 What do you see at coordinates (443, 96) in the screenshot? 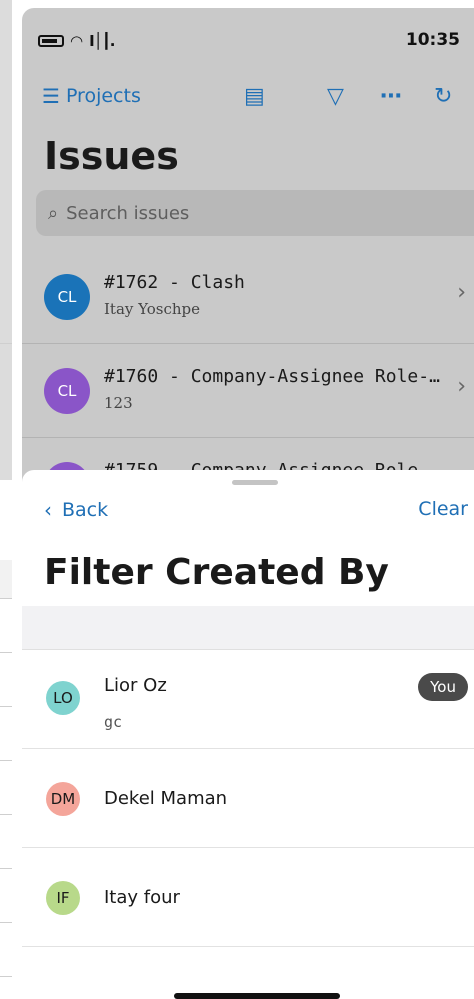
I see `refresh-icon: ↻` at bounding box center [443, 96].